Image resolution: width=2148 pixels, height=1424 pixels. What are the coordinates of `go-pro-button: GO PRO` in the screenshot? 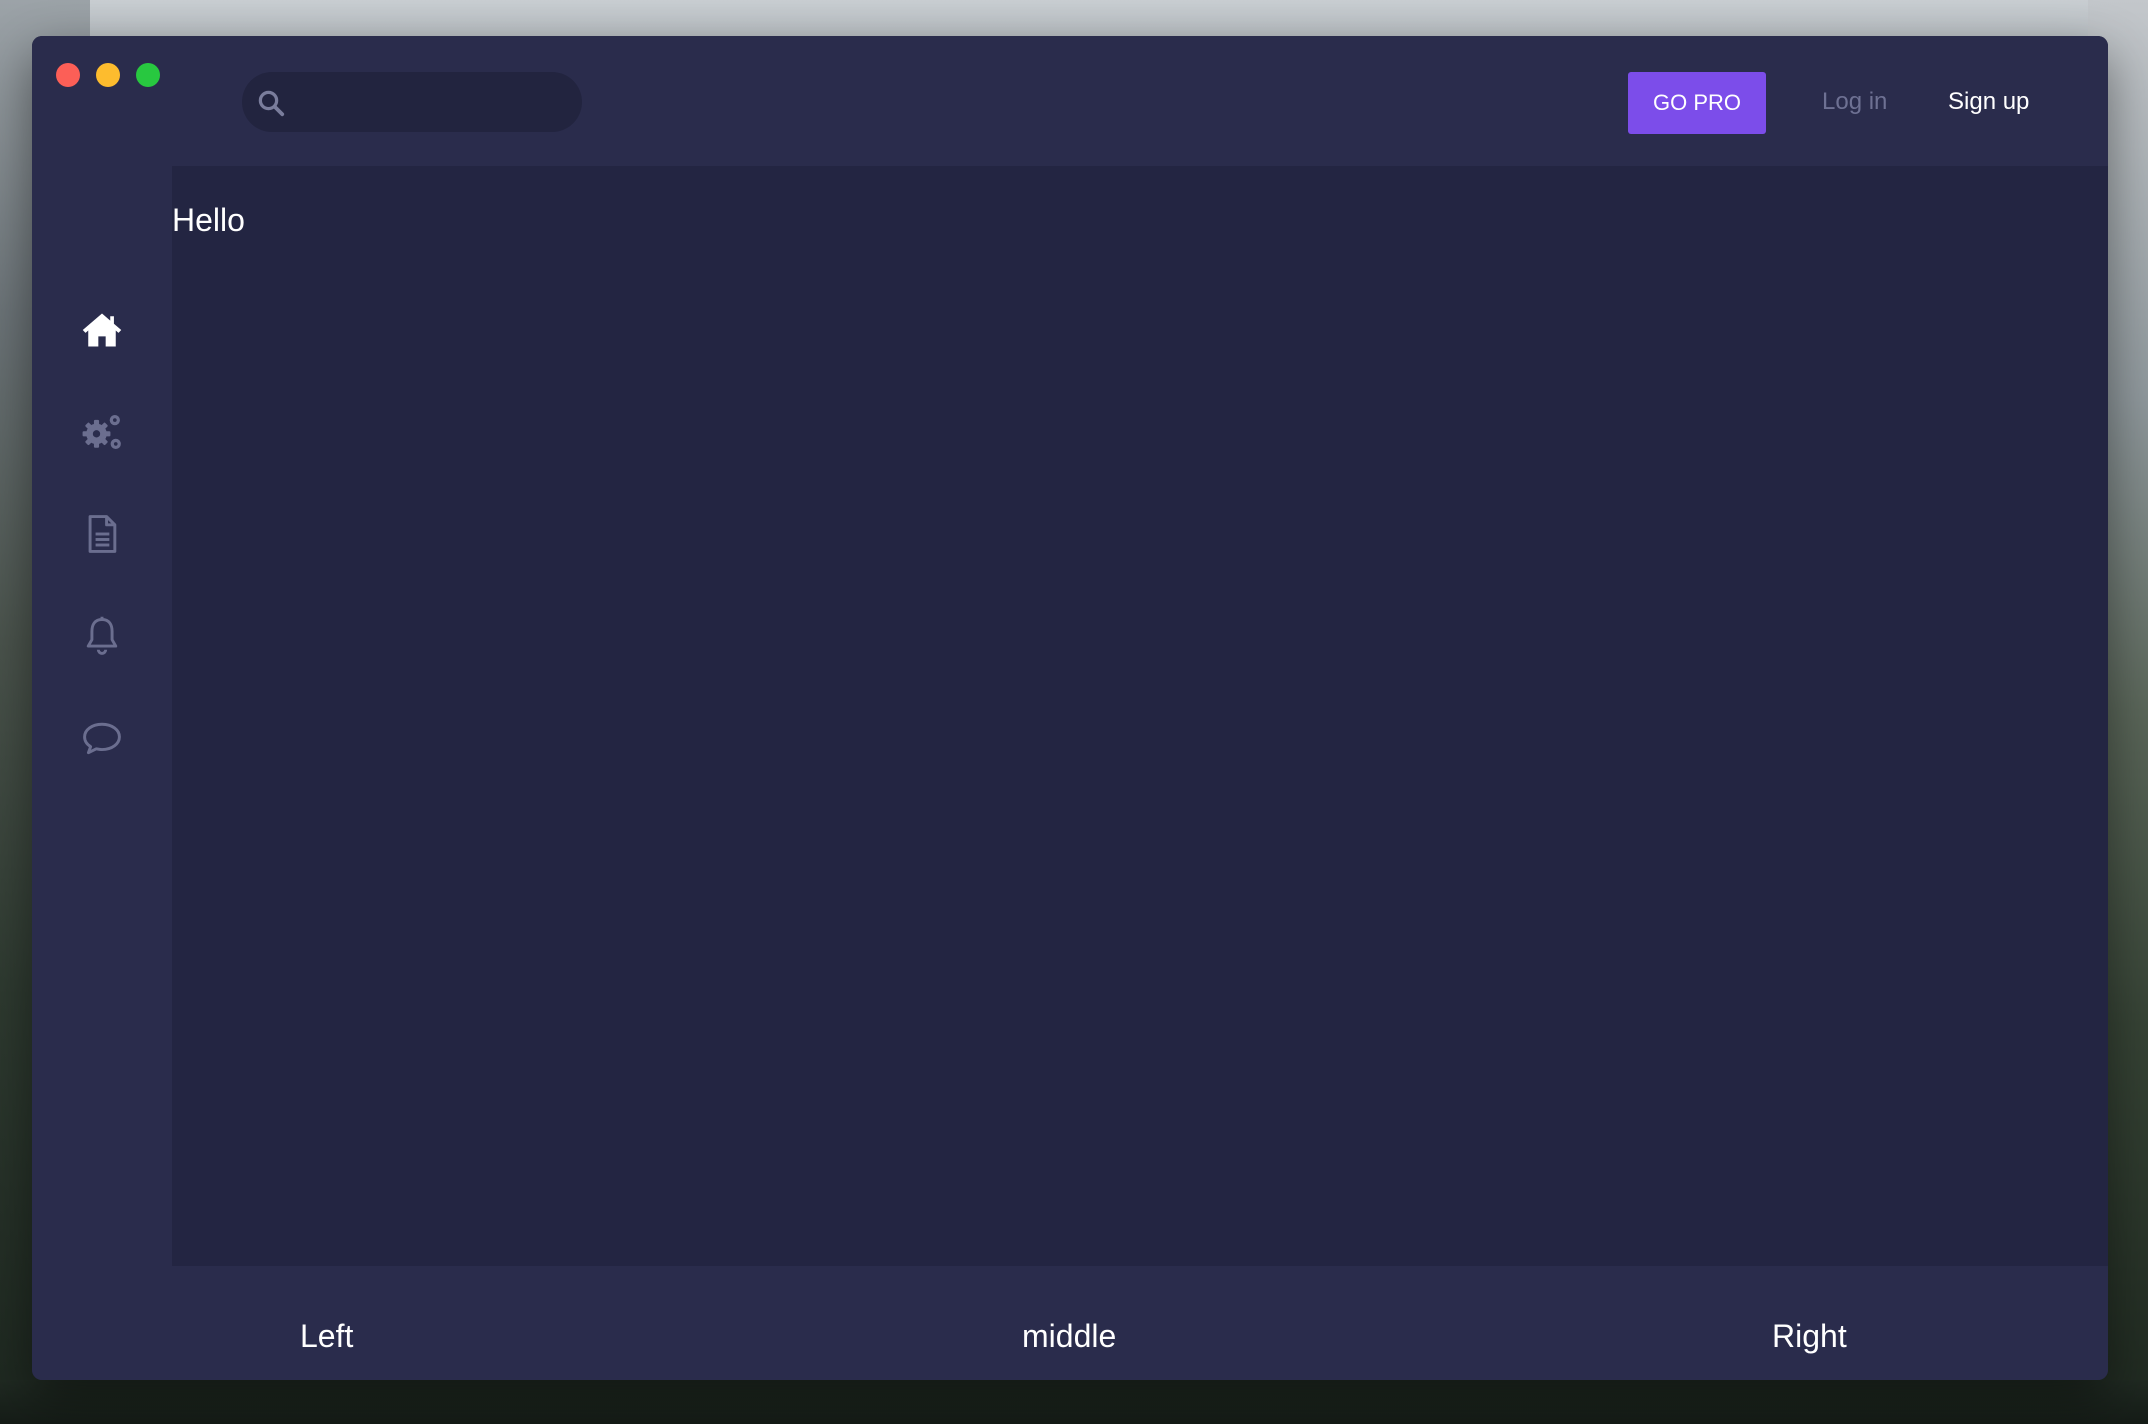 It's located at (1697, 103).